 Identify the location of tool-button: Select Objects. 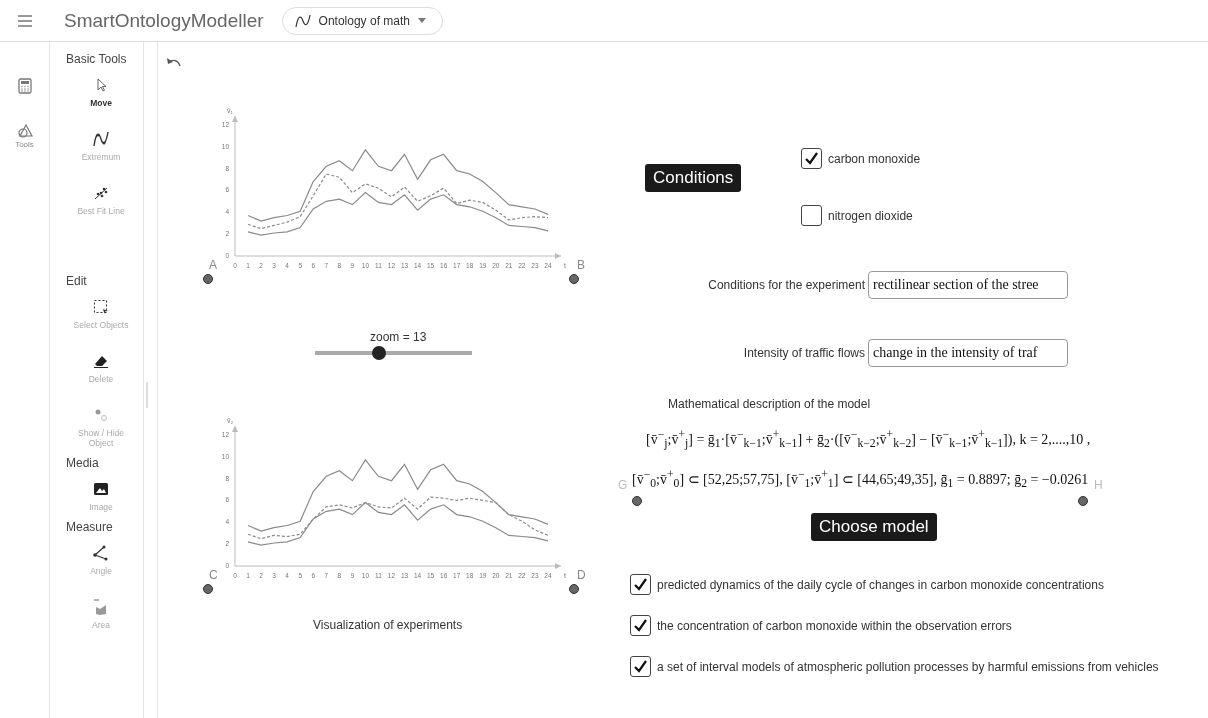
(101, 314).